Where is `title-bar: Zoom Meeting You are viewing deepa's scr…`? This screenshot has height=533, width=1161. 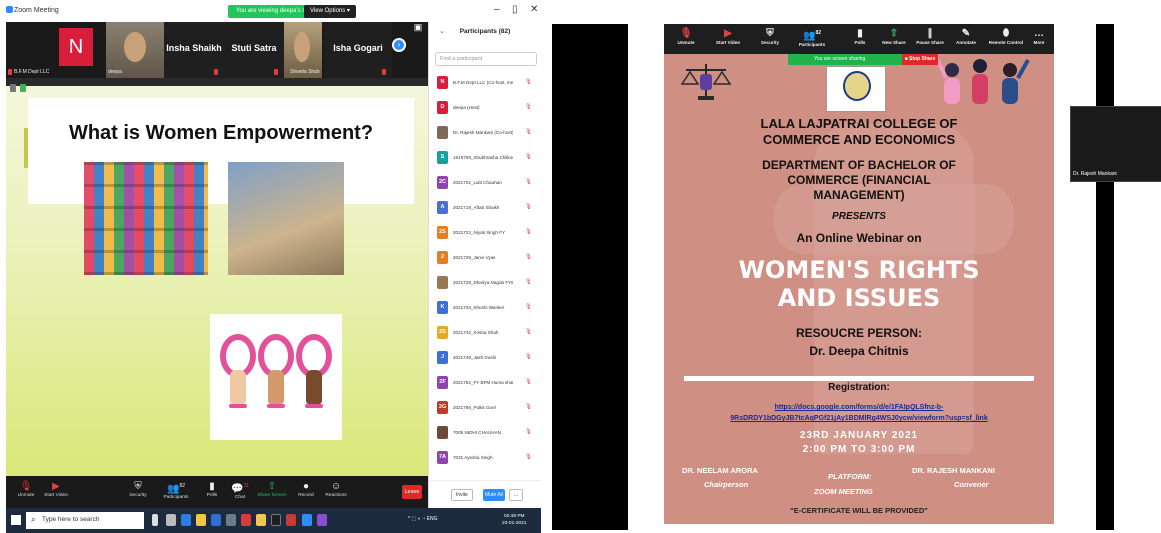 title-bar: Zoom Meeting You are viewing deepa's scr… is located at coordinates (273, 11).